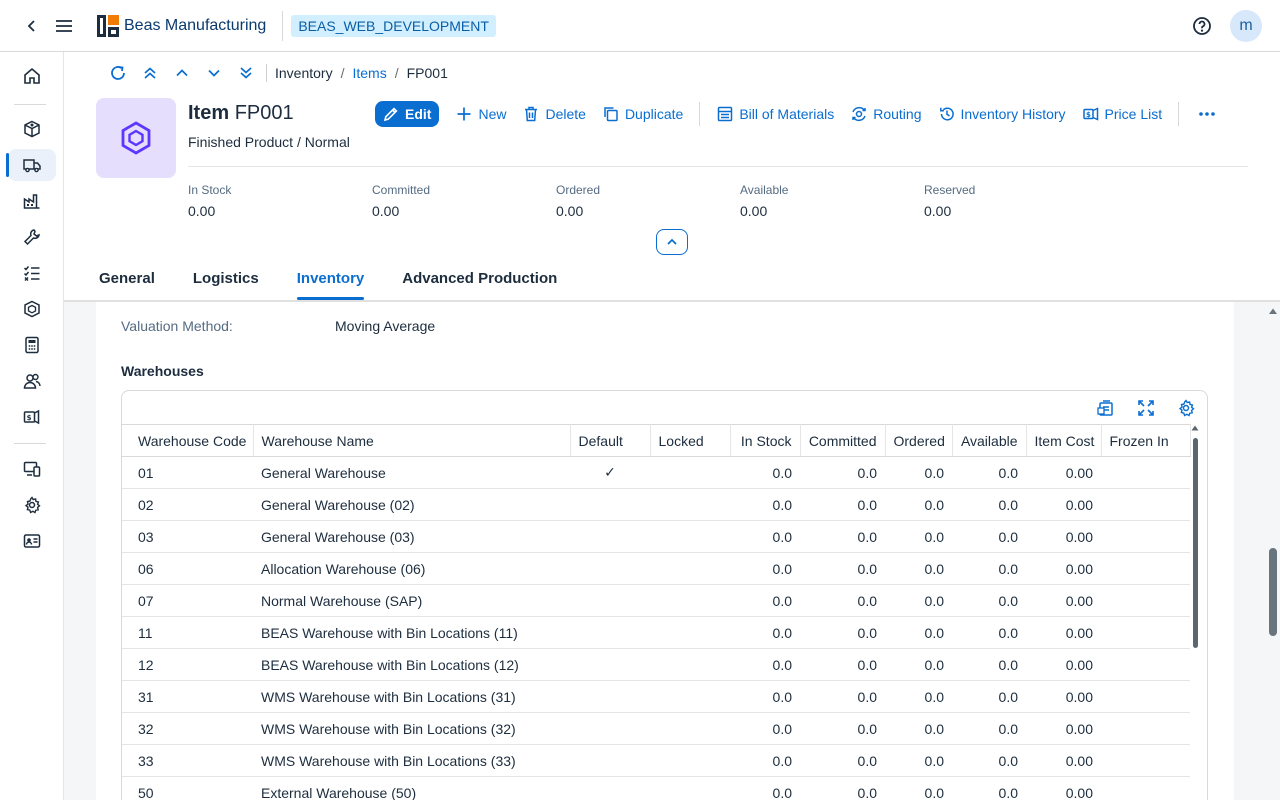 This screenshot has width=1280, height=800. What do you see at coordinates (656, 600) in the screenshot?
I see `table-row: 07 Normal Warehouse (SAP) 0.0 0.0 0.0 0.0 0.00` at bounding box center [656, 600].